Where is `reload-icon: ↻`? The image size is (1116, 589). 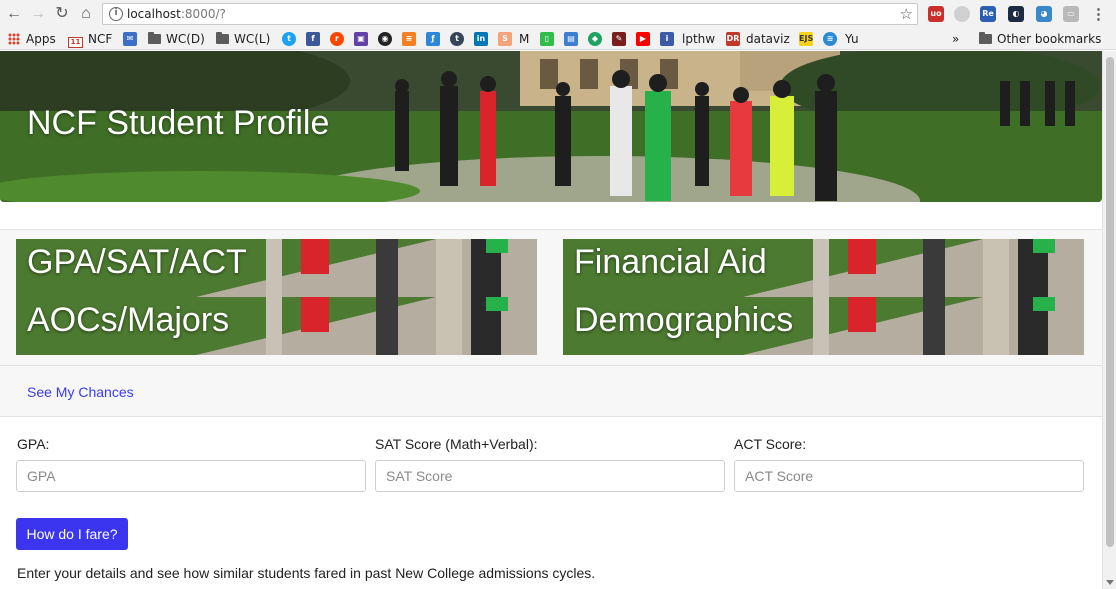
reload-icon: ↻ is located at coordinates (62, 14).